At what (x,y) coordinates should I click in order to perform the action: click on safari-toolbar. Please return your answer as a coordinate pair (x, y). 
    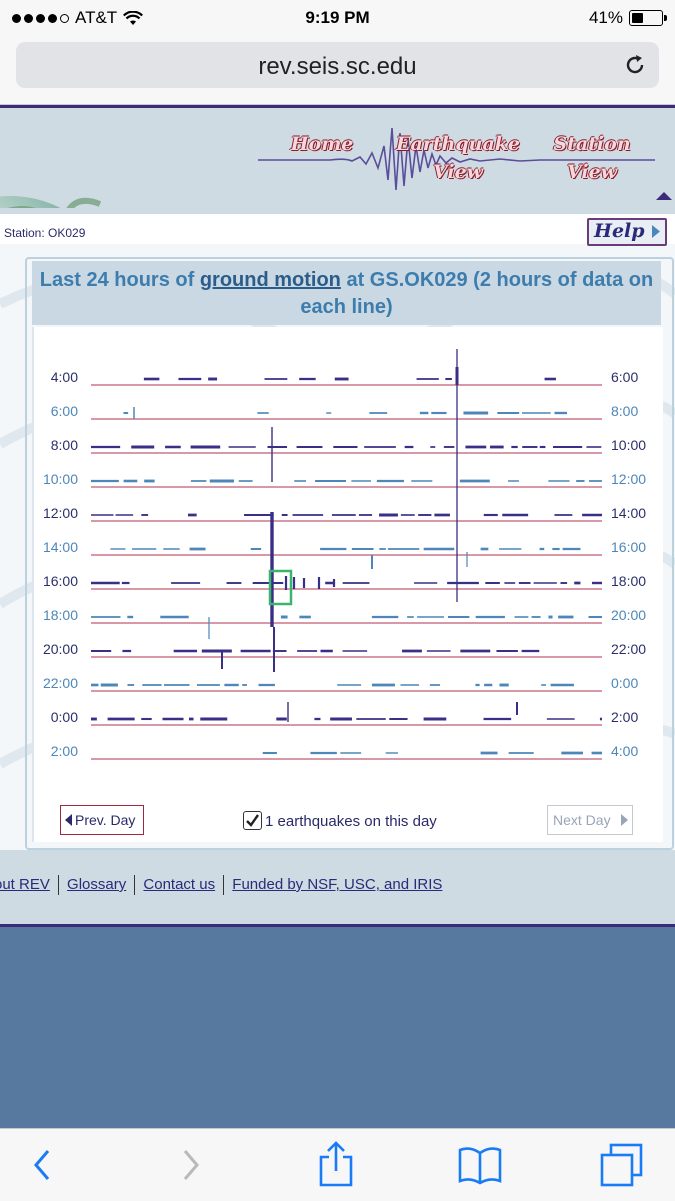
    Looking at the image, I should click on (337, 1164).